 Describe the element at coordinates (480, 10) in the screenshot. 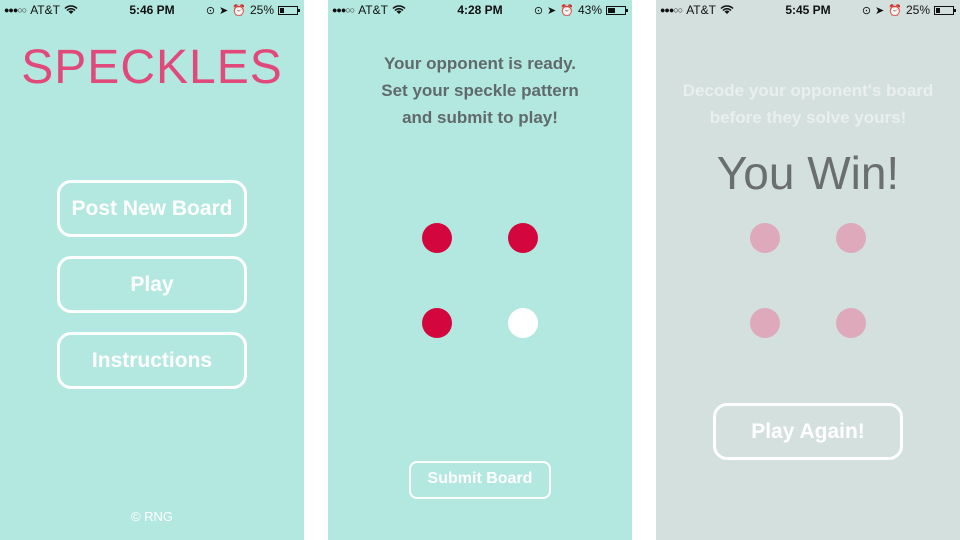

I see `status-bar: ●●●○○ AT&T 4:28 PM ⊙ ➤ ⏰ 43%` at that location.